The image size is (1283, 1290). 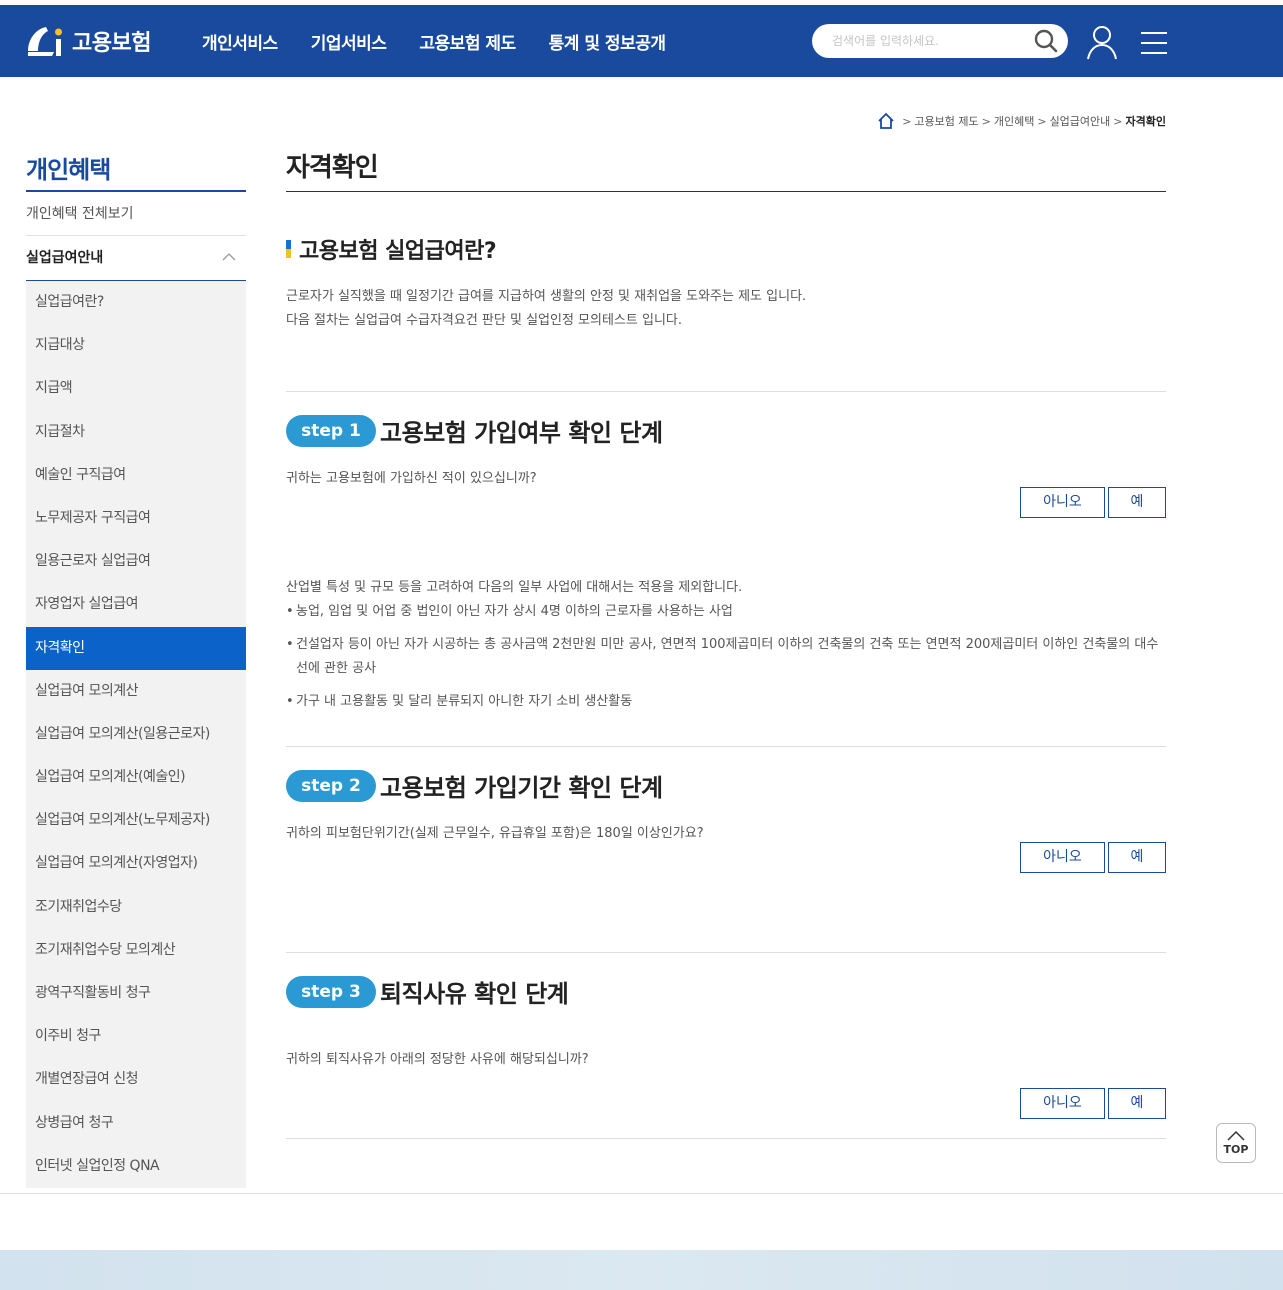 I want to click on step-badge: step 3, so click(x=331, y=991).